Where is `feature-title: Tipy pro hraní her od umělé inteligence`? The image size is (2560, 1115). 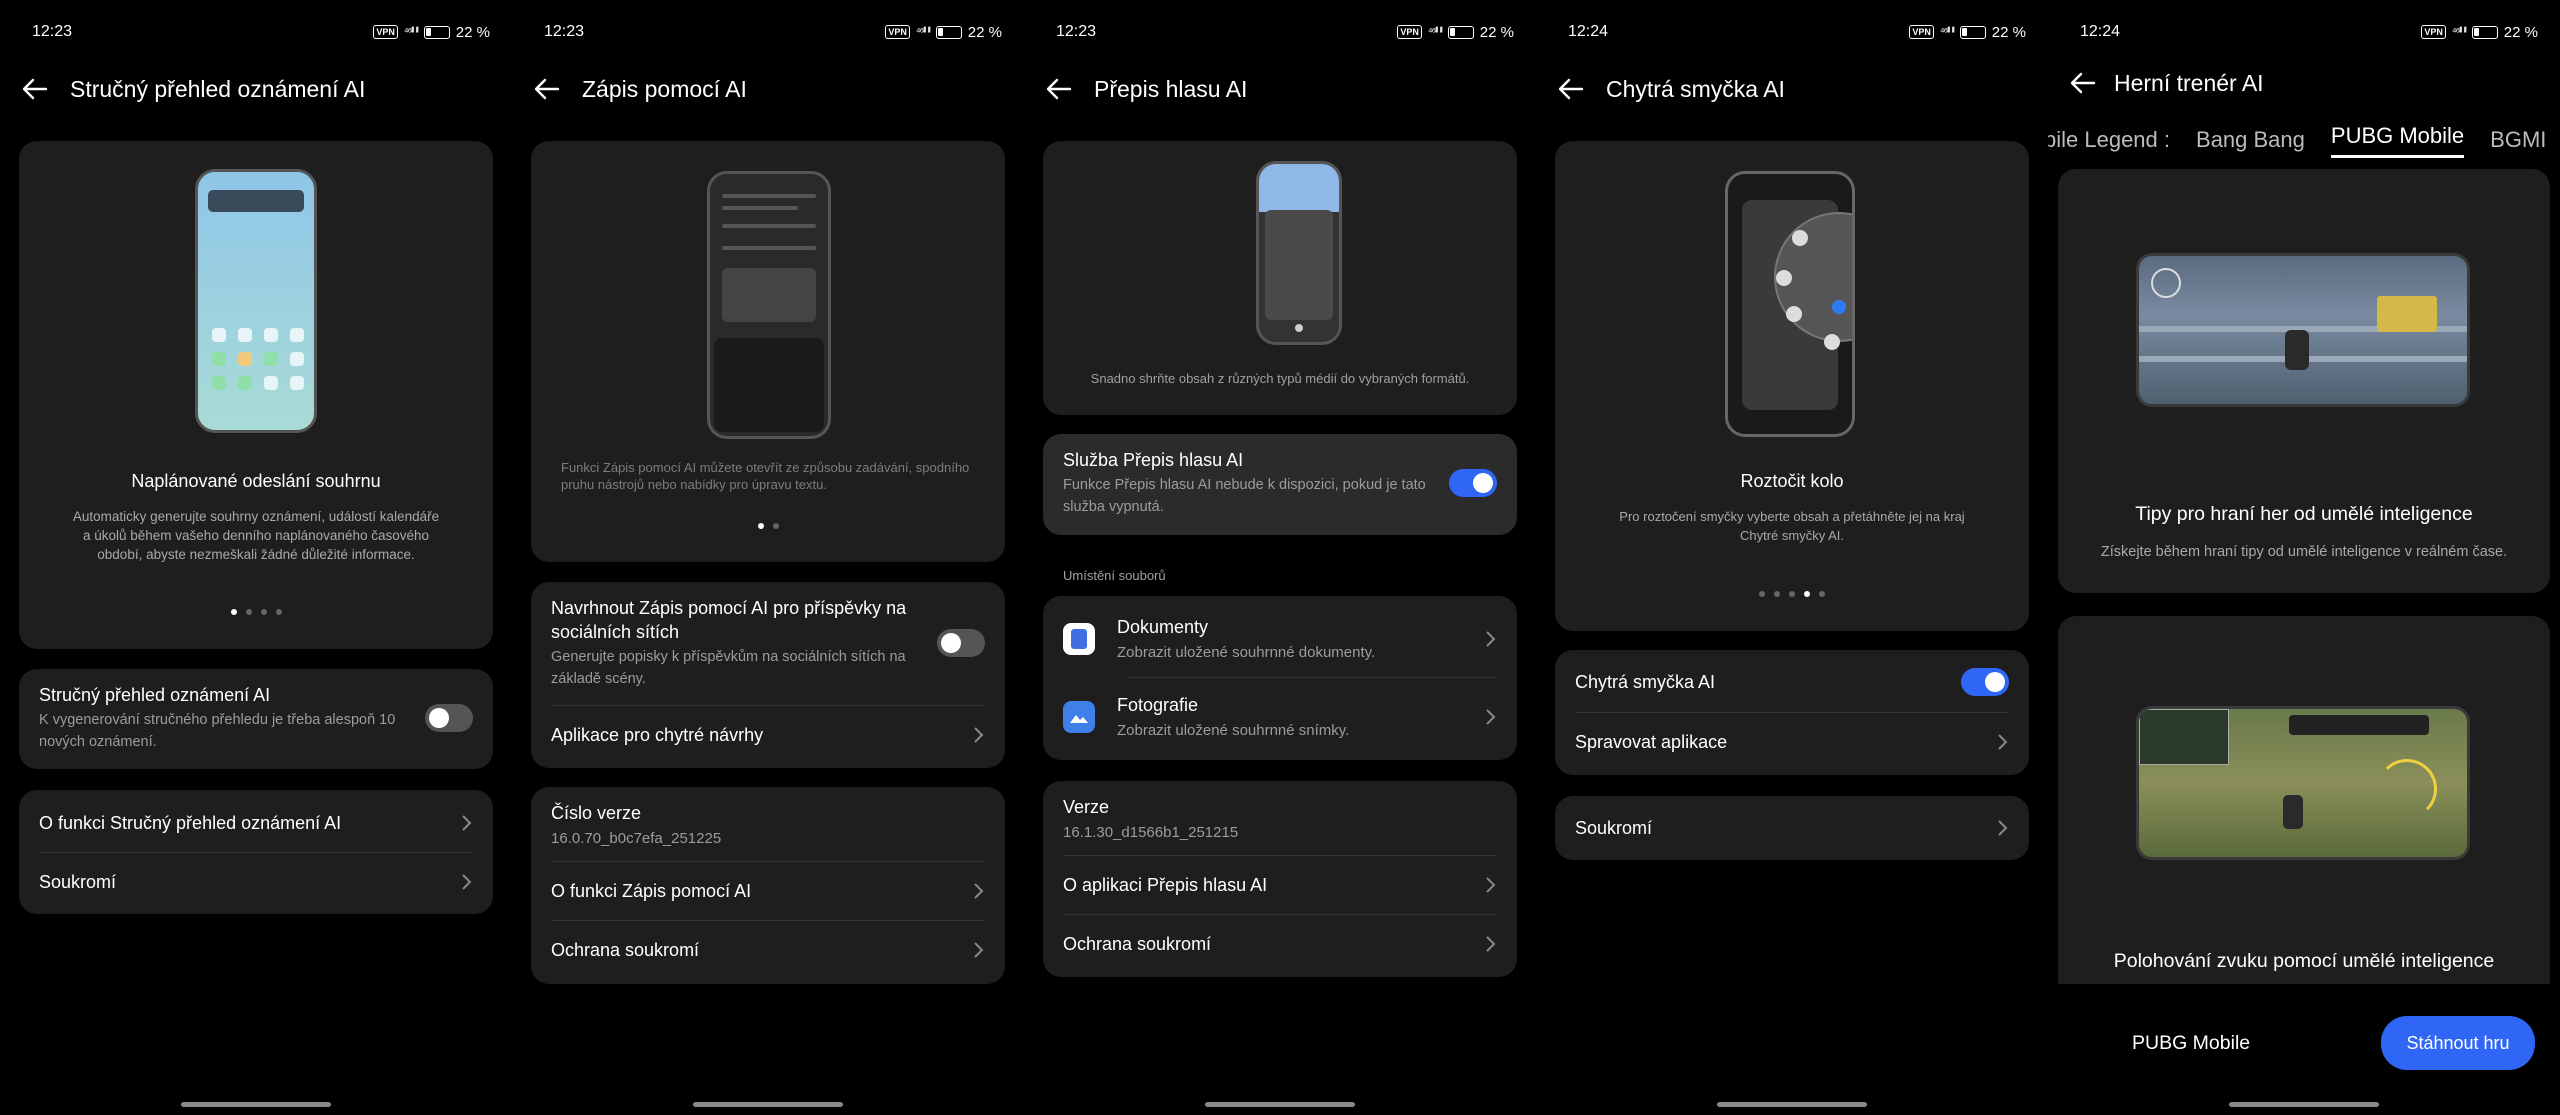
feature-title: Tipy pro hraní her od umělé inteligence is located at coordinates (2304, 514).